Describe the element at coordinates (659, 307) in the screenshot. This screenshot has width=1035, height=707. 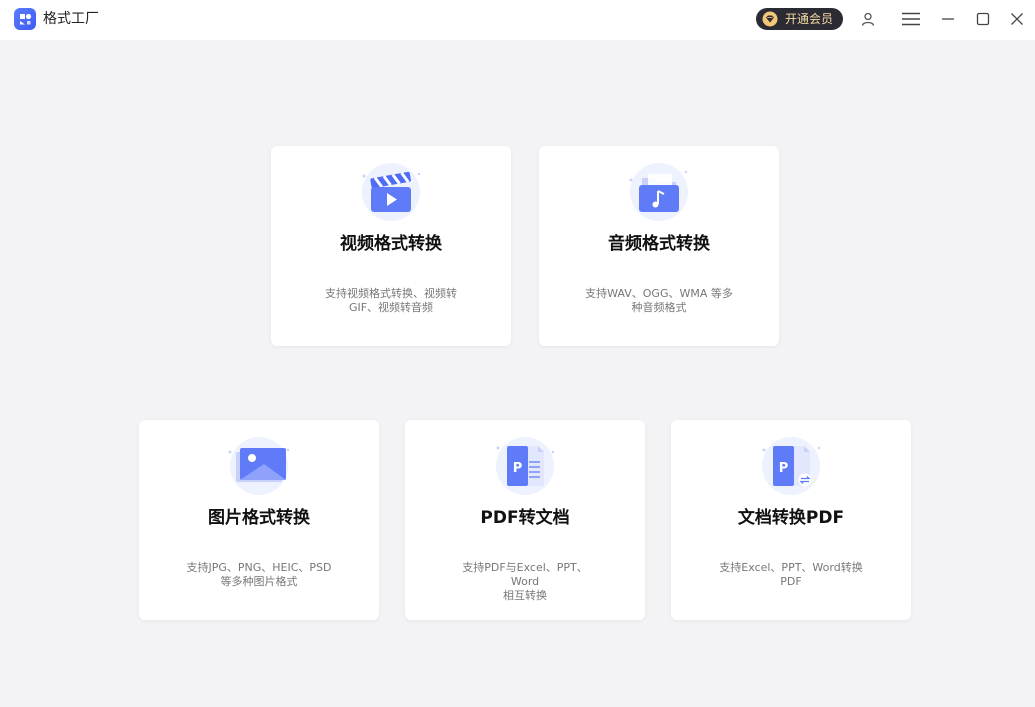
I see `card-description-line: 种音频格式` at that location.